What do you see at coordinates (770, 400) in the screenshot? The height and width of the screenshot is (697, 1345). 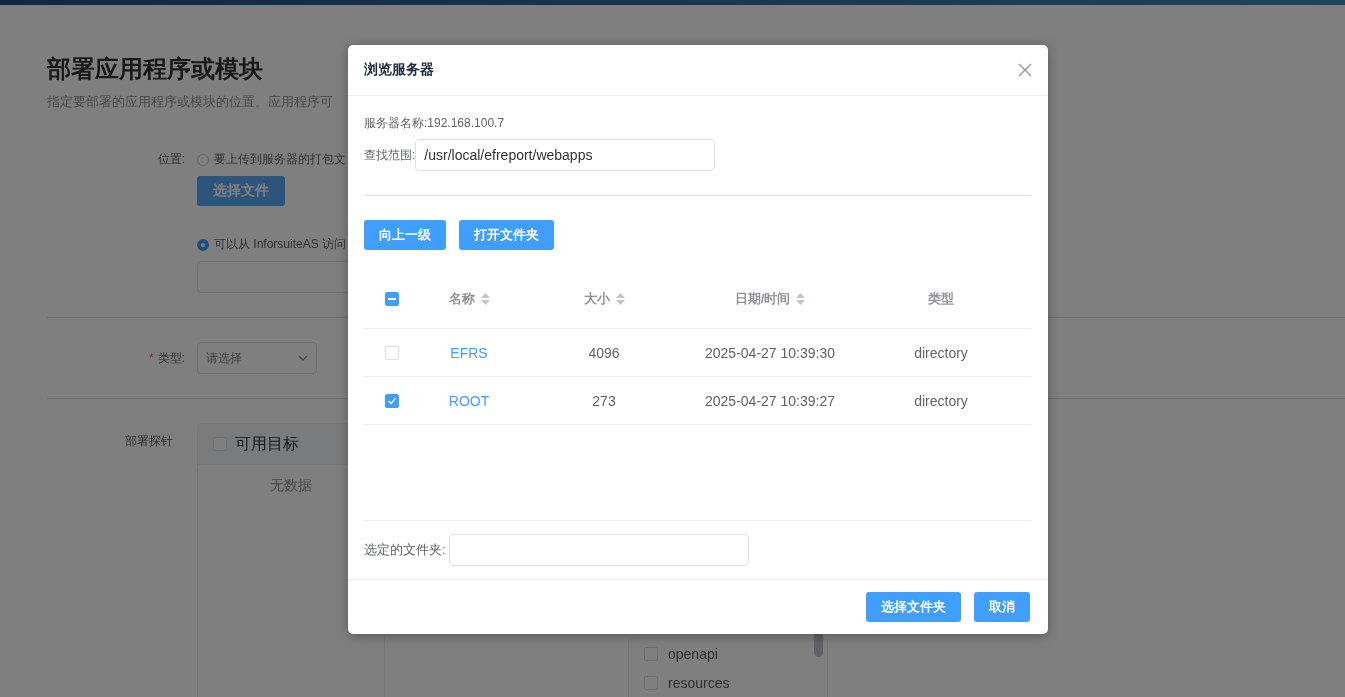 I see `table-cell: 2025-04-27 10:39:27` at bounding box center [770, 400].